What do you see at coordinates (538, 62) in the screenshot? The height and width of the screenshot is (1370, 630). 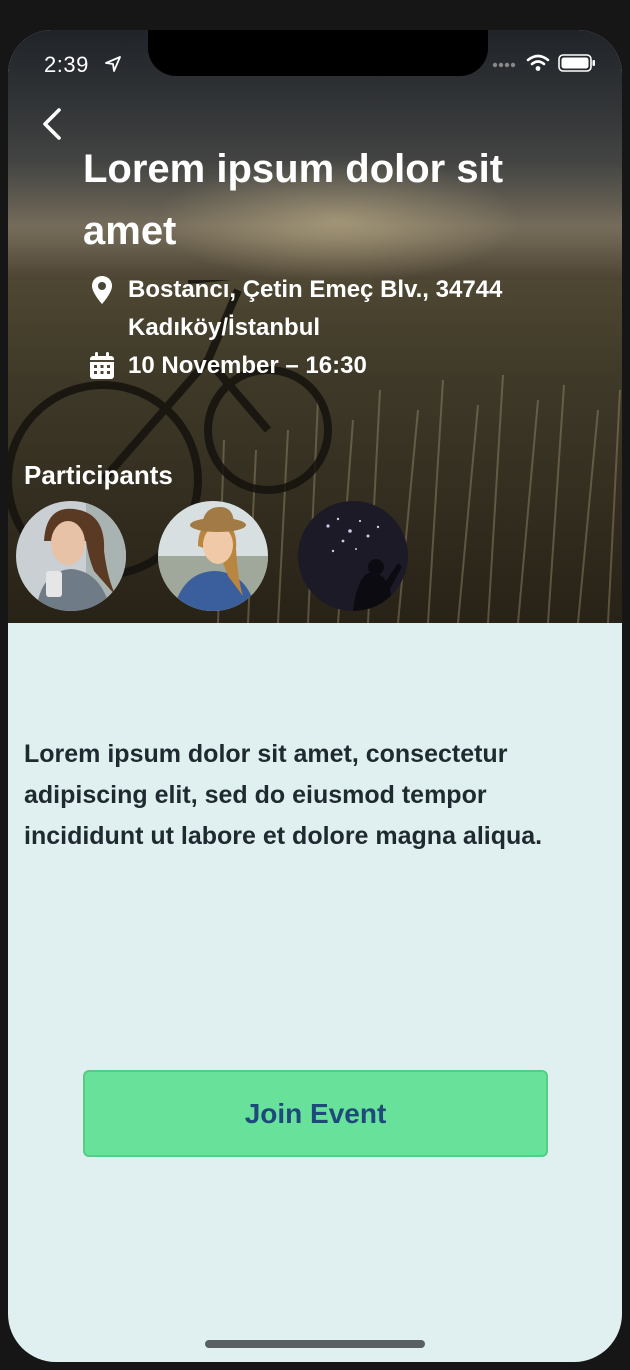 I see `wifi-icon` at bounding box center [538, 62].